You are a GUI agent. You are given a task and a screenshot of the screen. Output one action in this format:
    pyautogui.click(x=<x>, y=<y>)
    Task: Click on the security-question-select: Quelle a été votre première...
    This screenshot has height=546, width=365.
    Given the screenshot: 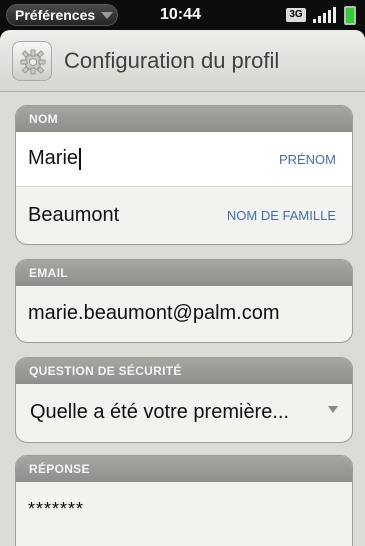 What is the action you would take?
    pyautogui.click(x=184, y=413)
    